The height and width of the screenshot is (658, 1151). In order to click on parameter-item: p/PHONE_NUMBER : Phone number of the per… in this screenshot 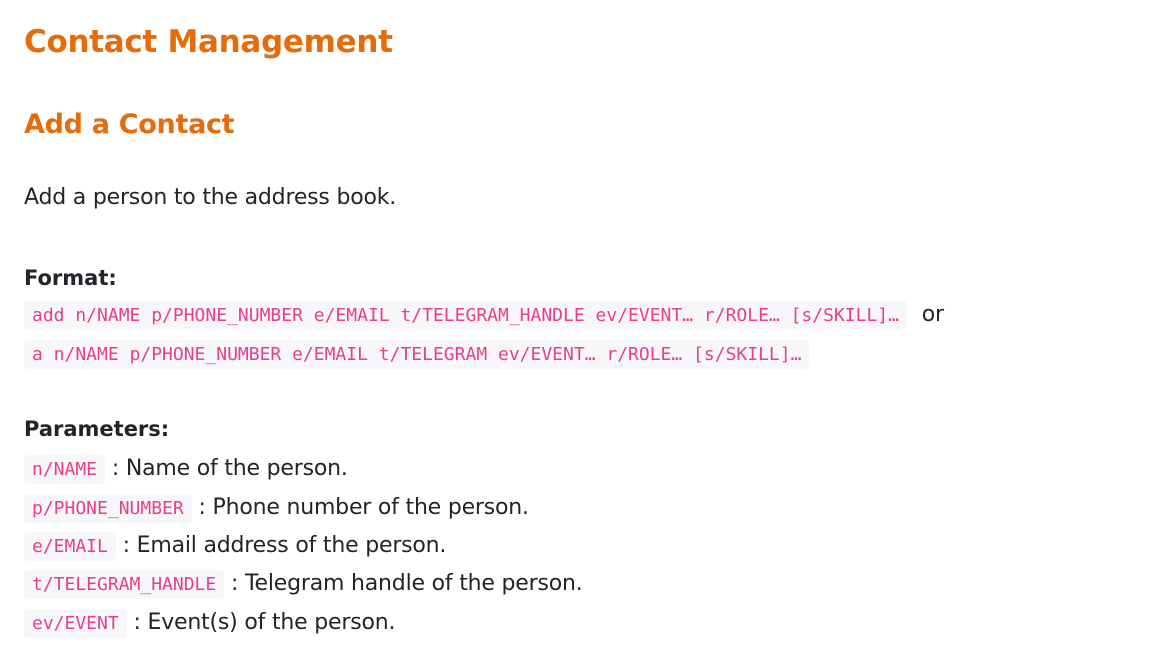, I will do `click(276, 508)`.